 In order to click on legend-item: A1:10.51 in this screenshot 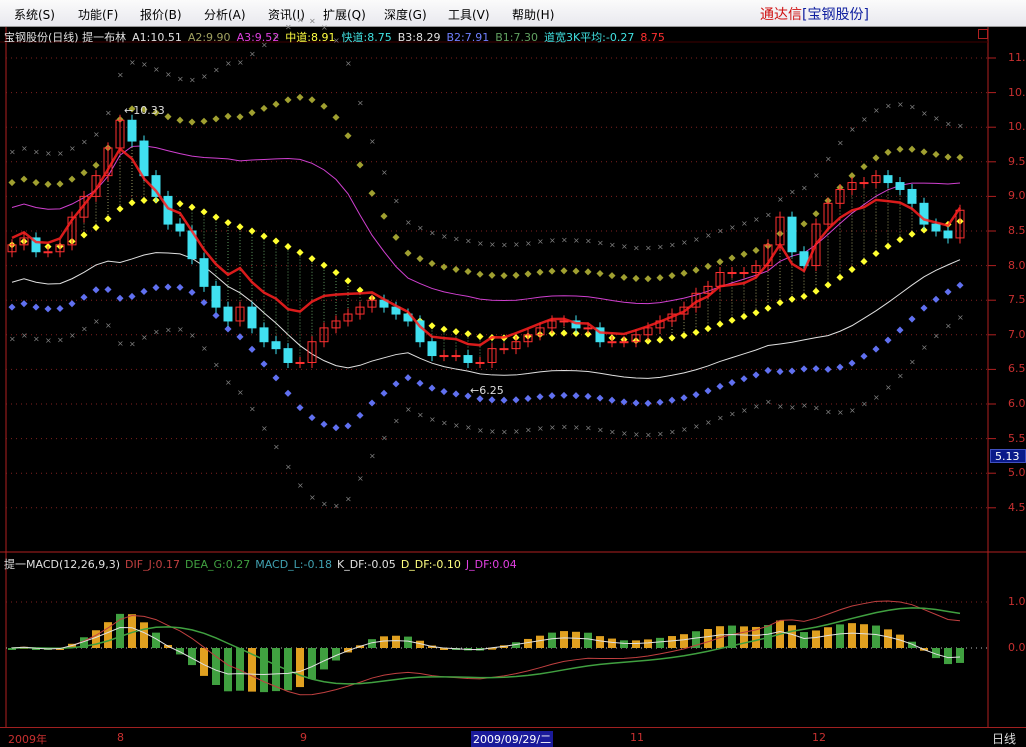, I will do `click(157, 37)`.